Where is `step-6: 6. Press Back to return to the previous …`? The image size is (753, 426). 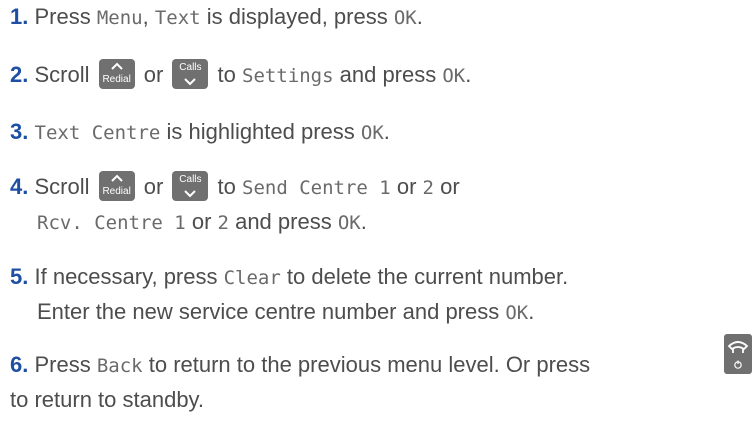
step-6: 6. Press Back to return to the previous … is located at coordinates (300, 382).